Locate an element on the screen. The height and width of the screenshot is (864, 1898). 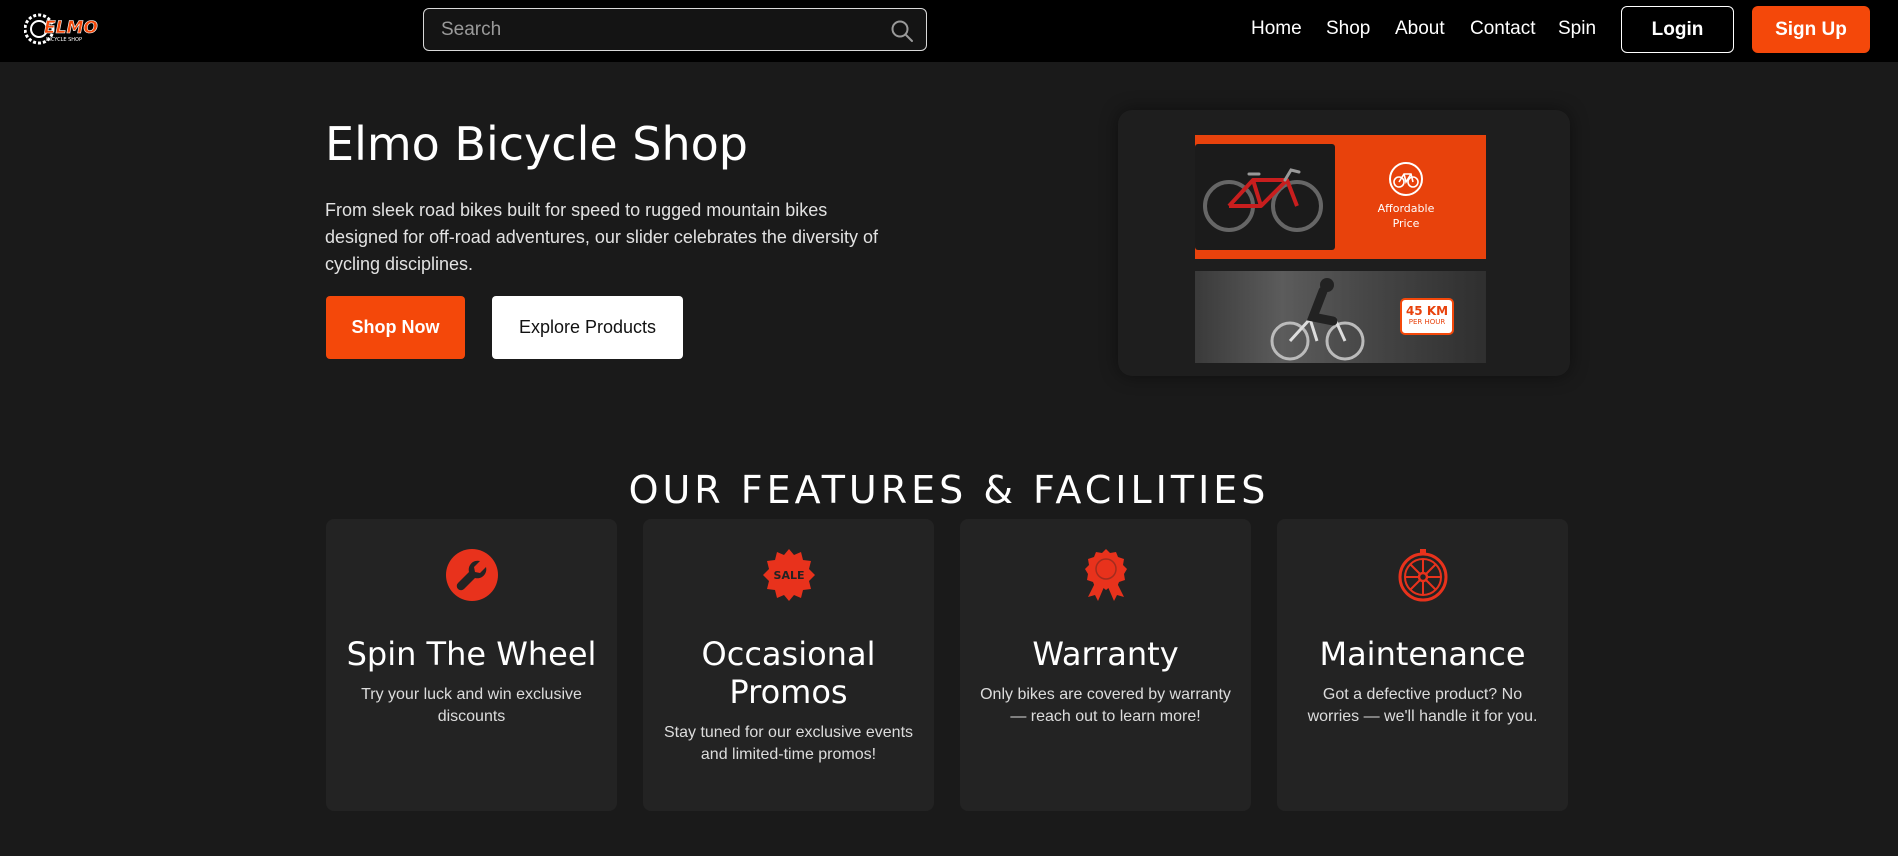
nav-shop: Shop is located at coordinates (1348, 29).